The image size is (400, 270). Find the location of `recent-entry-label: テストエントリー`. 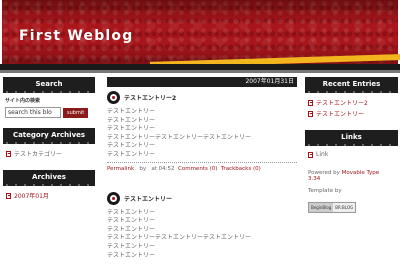

recent-entry-label: テストエントリー is located at coordinates (340, 113).